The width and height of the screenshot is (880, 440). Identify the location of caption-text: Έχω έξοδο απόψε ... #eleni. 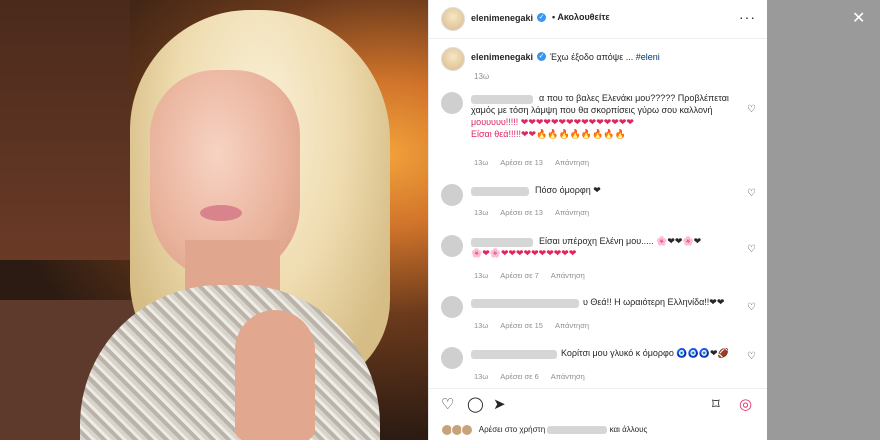
(605, 57).